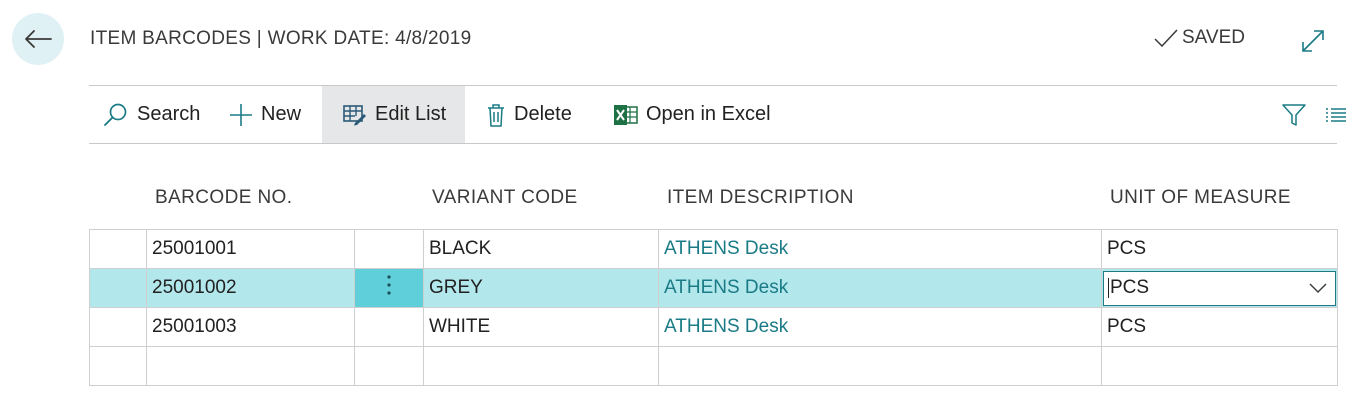 The width and height of the screenshot is (1363, 405). What do you see at coordinates (169, 114) in the screenshot?
I see `search-label: Search` at bounding box center [169, 114].